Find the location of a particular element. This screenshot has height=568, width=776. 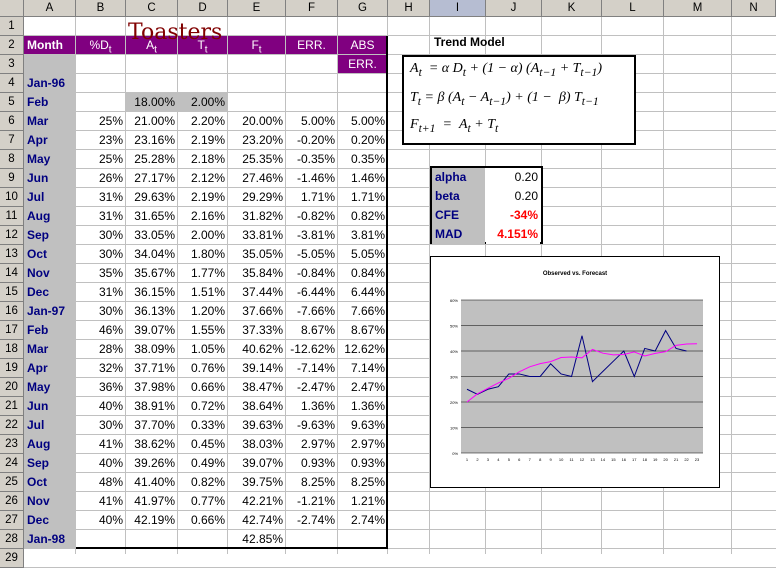

trend-cell: 0.82% is located at coordinates (202, 482).